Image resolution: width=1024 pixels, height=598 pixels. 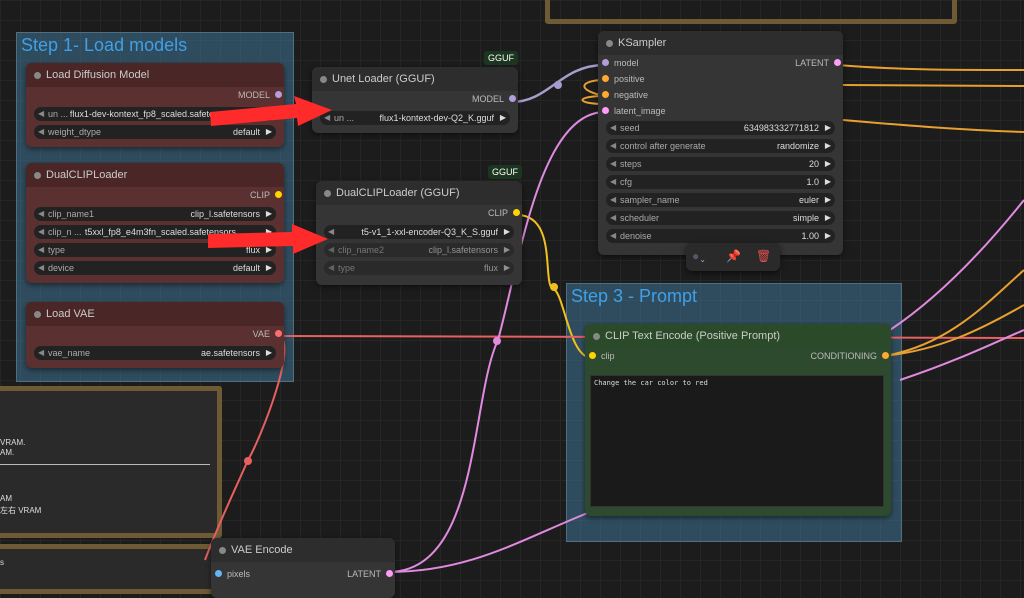 What do you see at coordinates (720, 200) in the screenshot?
I see `sampler-name-widget: ◀ sampler_name euler ▶` at bounding box center [720, 200].